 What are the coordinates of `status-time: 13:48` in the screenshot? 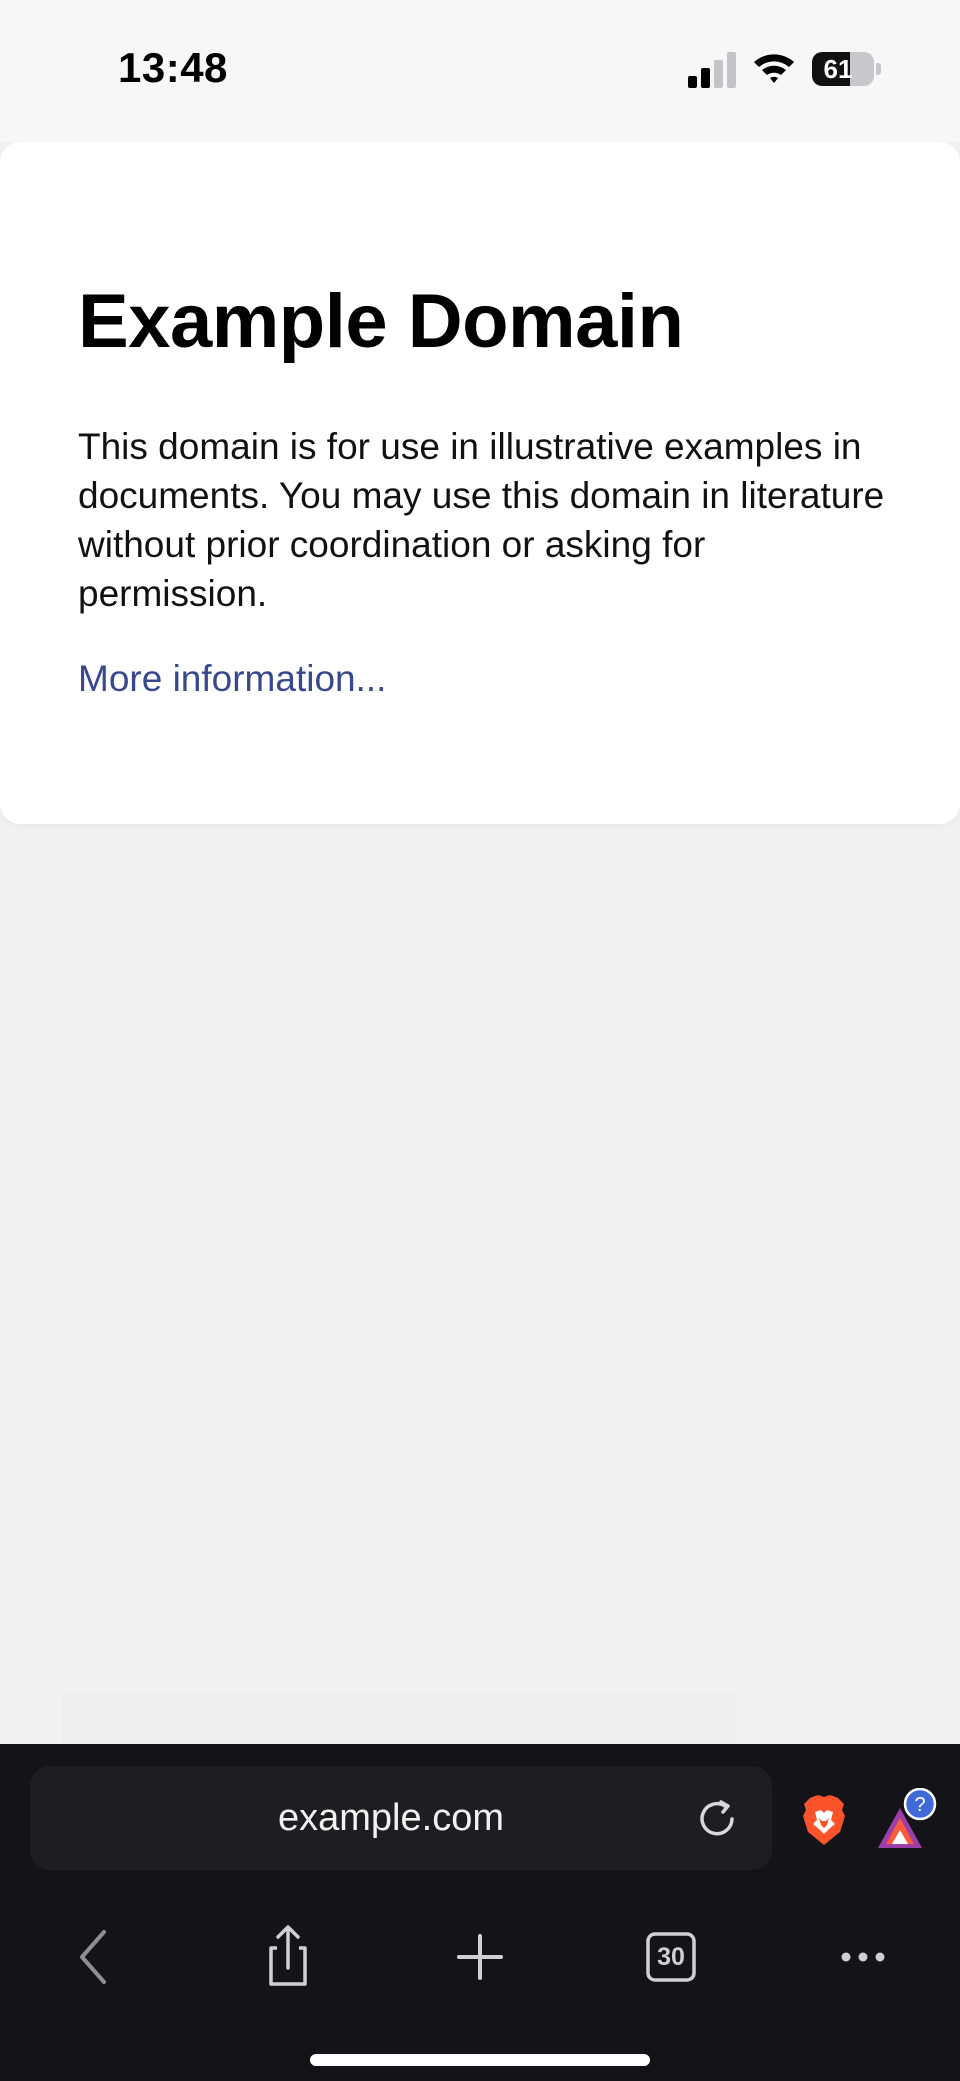 It's located at (173, 67).